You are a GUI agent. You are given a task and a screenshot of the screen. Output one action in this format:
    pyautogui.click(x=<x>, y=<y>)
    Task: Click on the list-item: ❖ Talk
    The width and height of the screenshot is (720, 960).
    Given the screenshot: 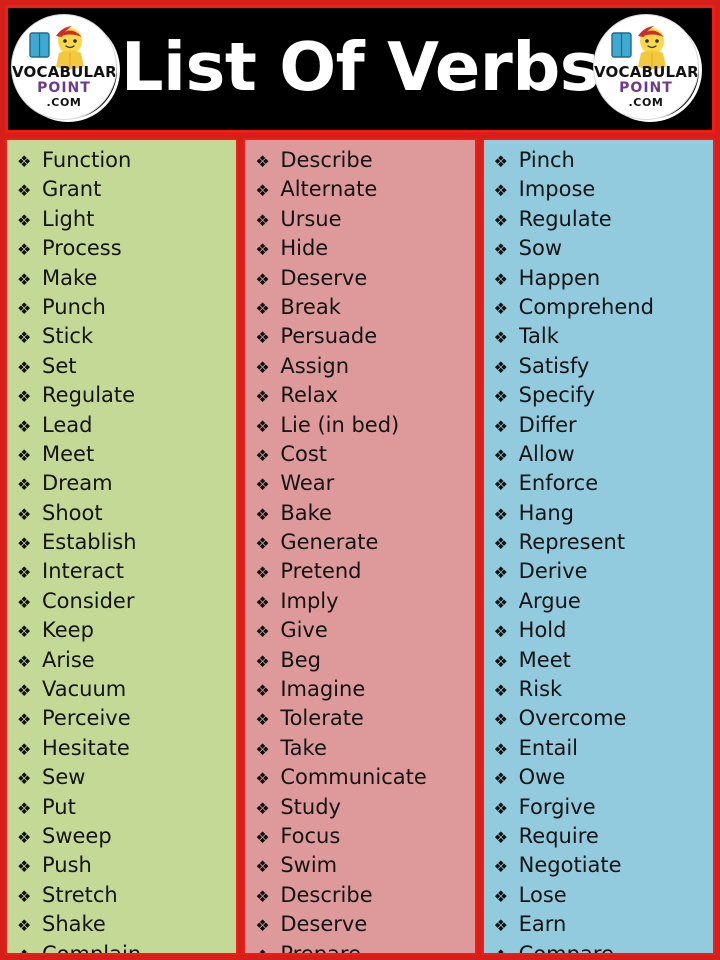 What is the action you would take?
    pyautogui.click(x=599, y=336)
    